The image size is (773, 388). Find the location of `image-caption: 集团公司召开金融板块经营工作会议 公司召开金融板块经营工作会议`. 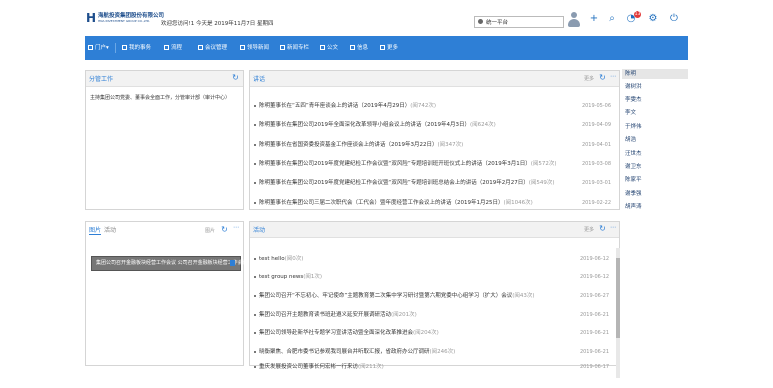

image-caption: 集团公司召开金融板块经营工作会议 公司召开金融板块经营工作会议 is located at coordinates (172, 263).